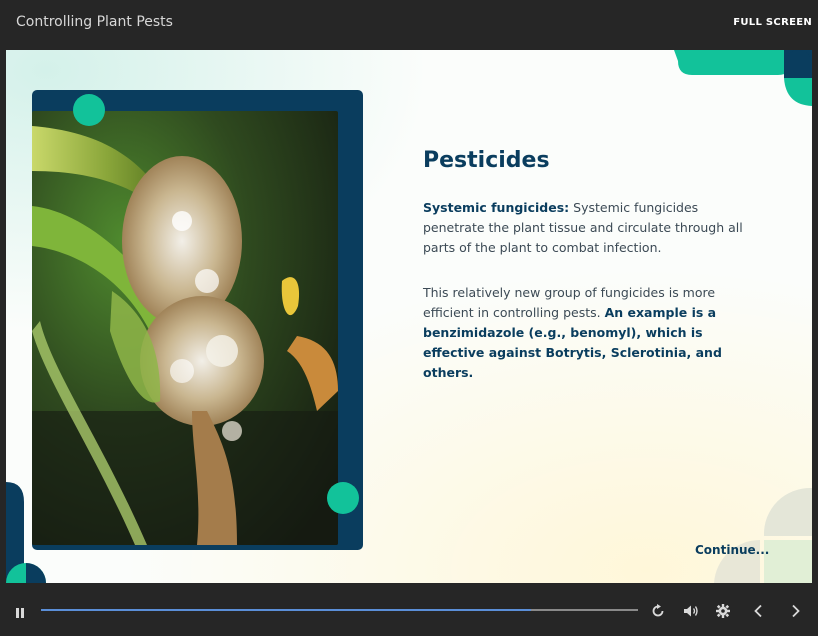 This screenshot has width=818, height=636. Describe the element at coordinates (409, 25) in the screenshot. I see `top-bar: Controlling Plant Pests FULL SCREEN` at that location.